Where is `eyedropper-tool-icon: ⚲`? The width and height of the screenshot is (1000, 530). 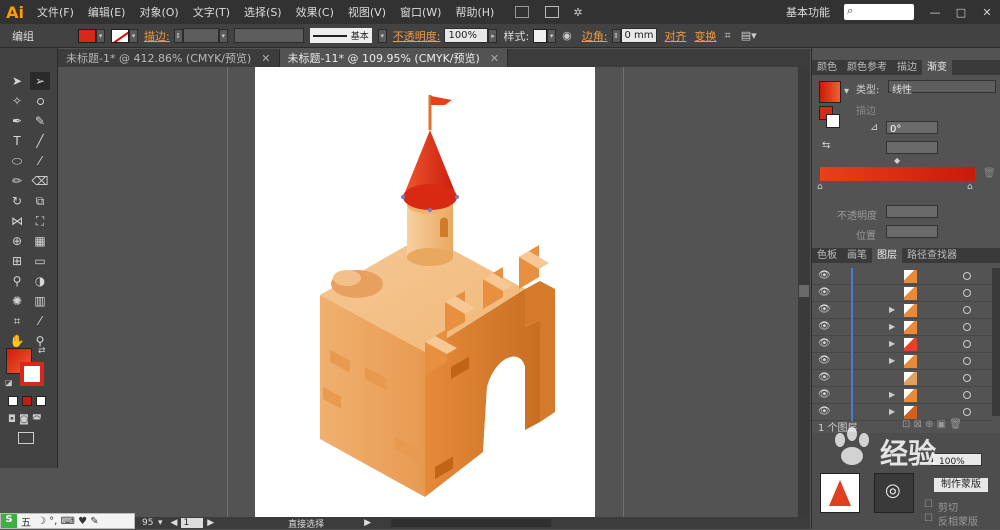
eyedropper-tool-icon: ⚲ is located at coordinates (17, 281).